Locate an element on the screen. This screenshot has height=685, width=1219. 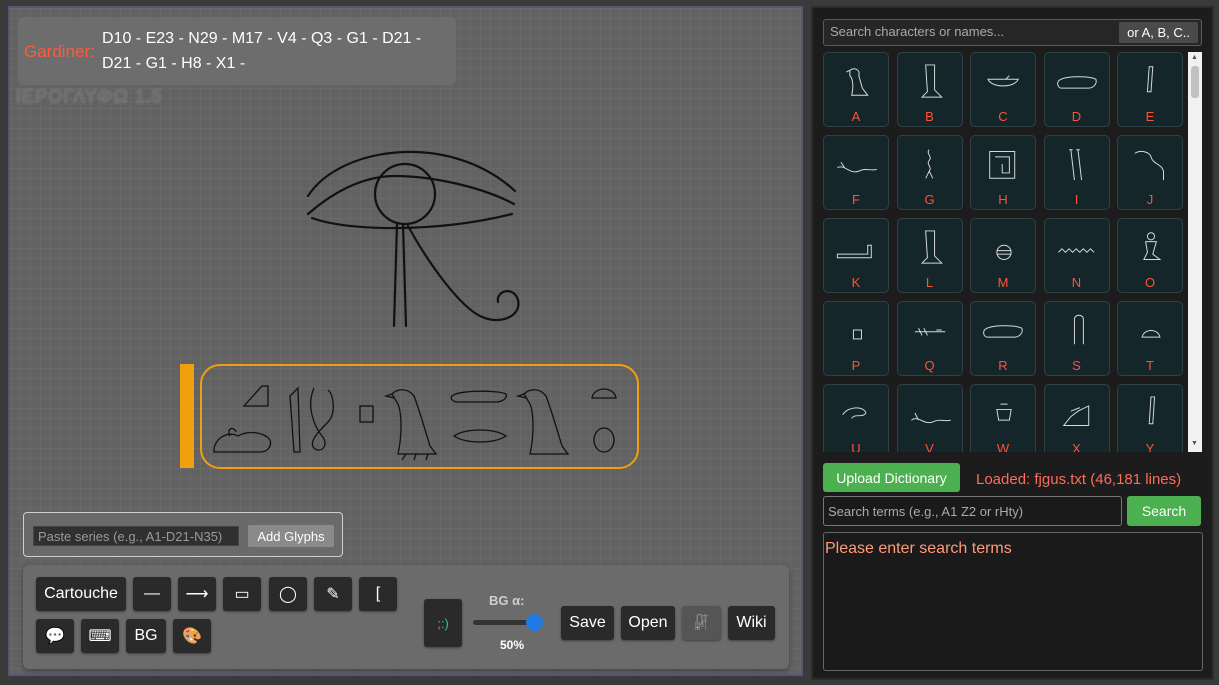
category-letter: K is located at coordinates (856, 282).